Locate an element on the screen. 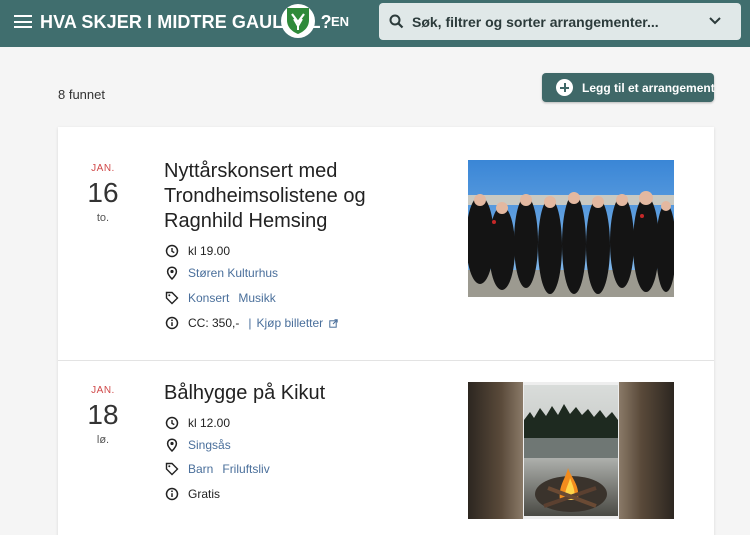 Image resolution: width=750 pixels, height=535 pixels. event-time: kl 19.00 is located at coordinates (197, 251).